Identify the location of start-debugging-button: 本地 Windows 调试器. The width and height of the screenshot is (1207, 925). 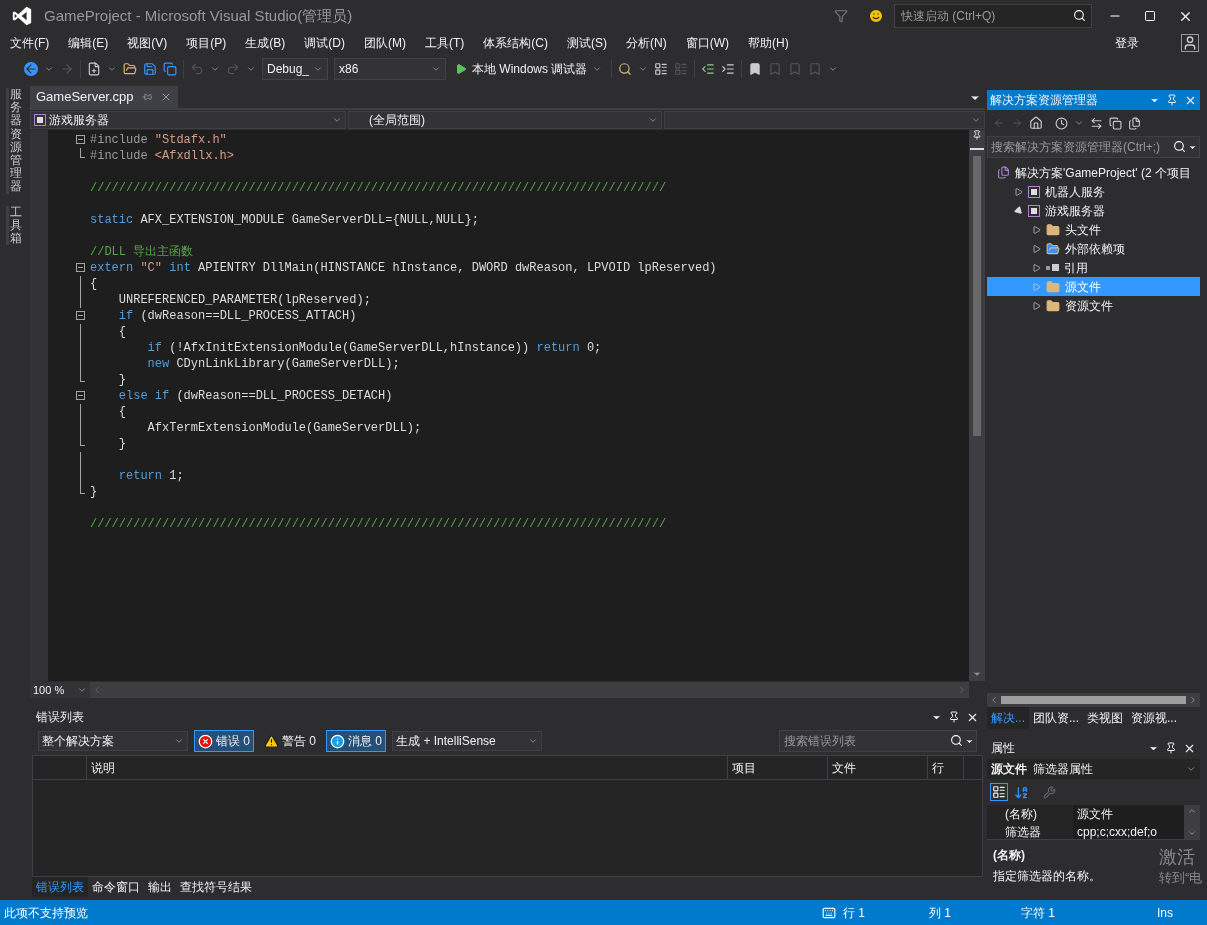
(529, 69).